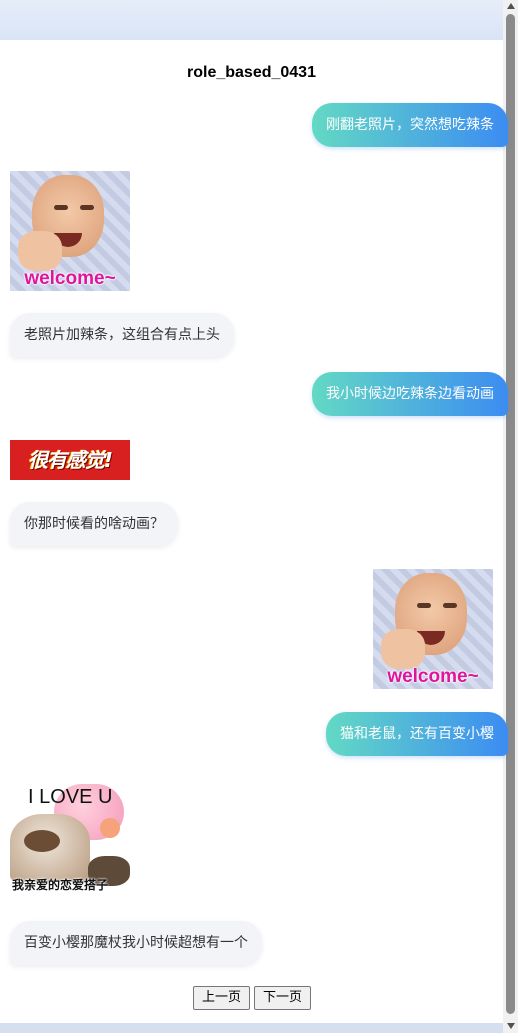 This screenshot has width=518, height=1033. What do you see at coordinates (222, 998) in the screenshot?
I see `prev-page-button: 上一页` at bounding box center [222, 998].